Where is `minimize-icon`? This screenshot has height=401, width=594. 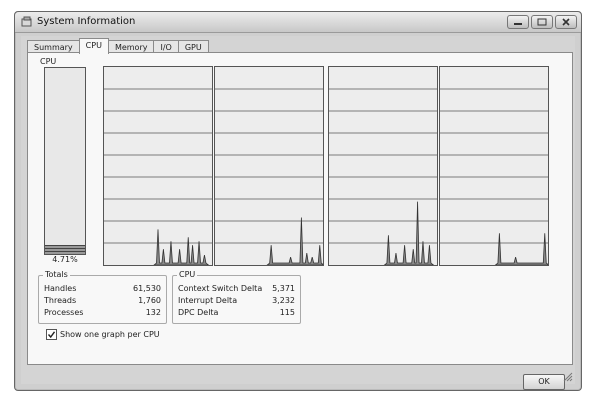 minimize-icon is located at coordinates (518, 24).